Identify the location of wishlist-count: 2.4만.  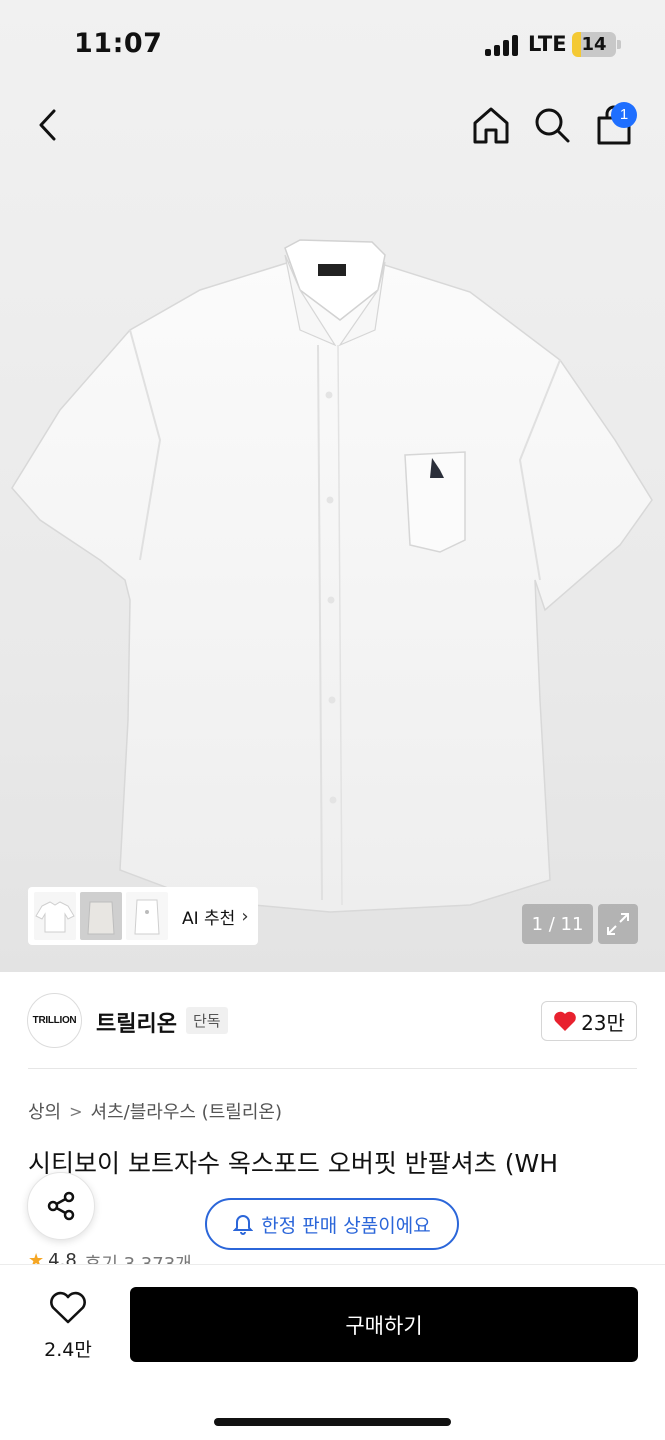
(68, 1350).